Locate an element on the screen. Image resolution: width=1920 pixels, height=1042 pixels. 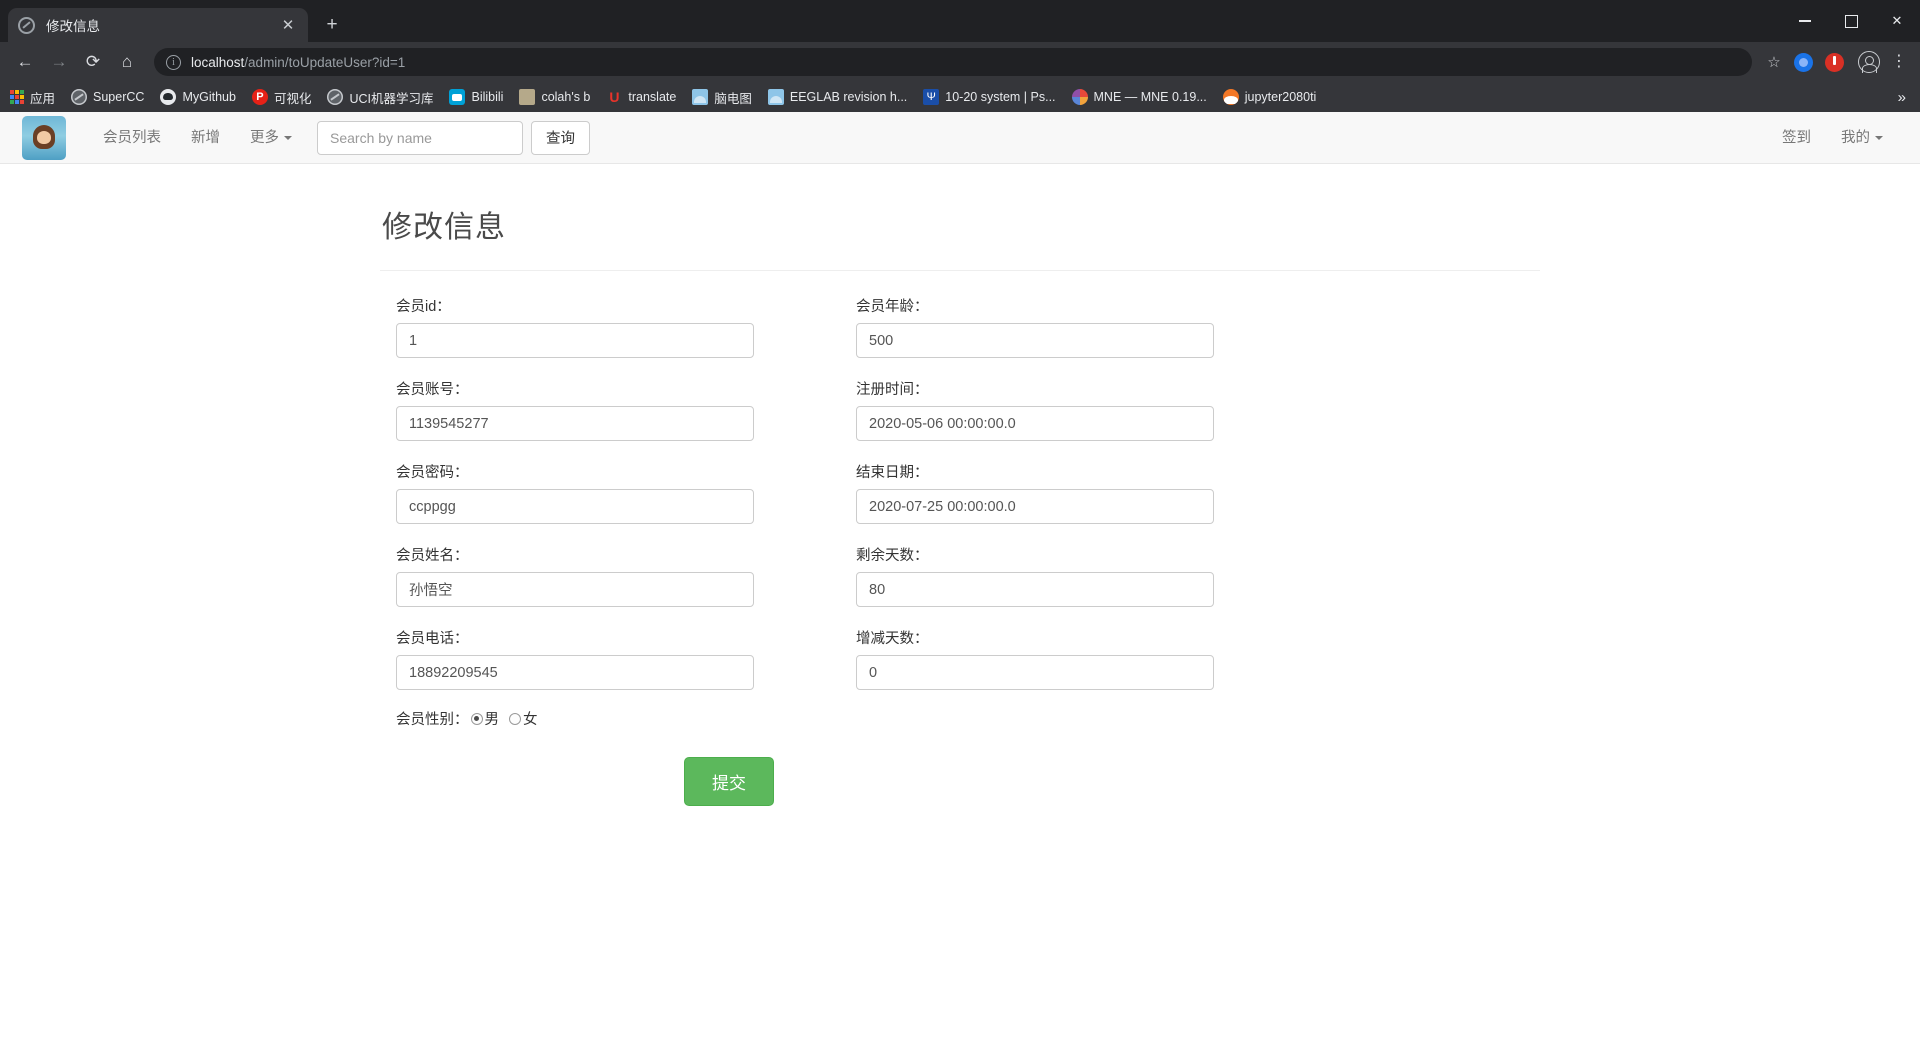
window-close-icon: ✕ is located at coordinates (1897, 21).